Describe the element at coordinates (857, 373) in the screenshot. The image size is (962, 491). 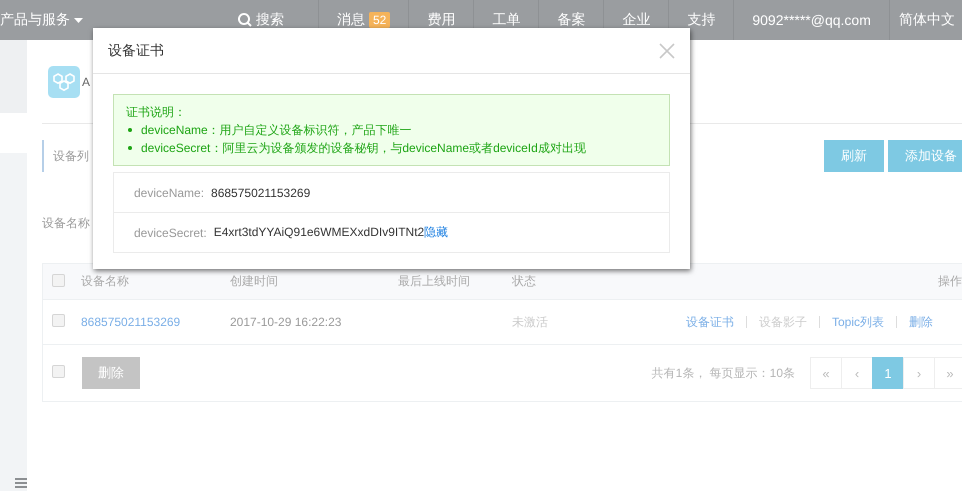
I see `page-button: ‹` at that location.